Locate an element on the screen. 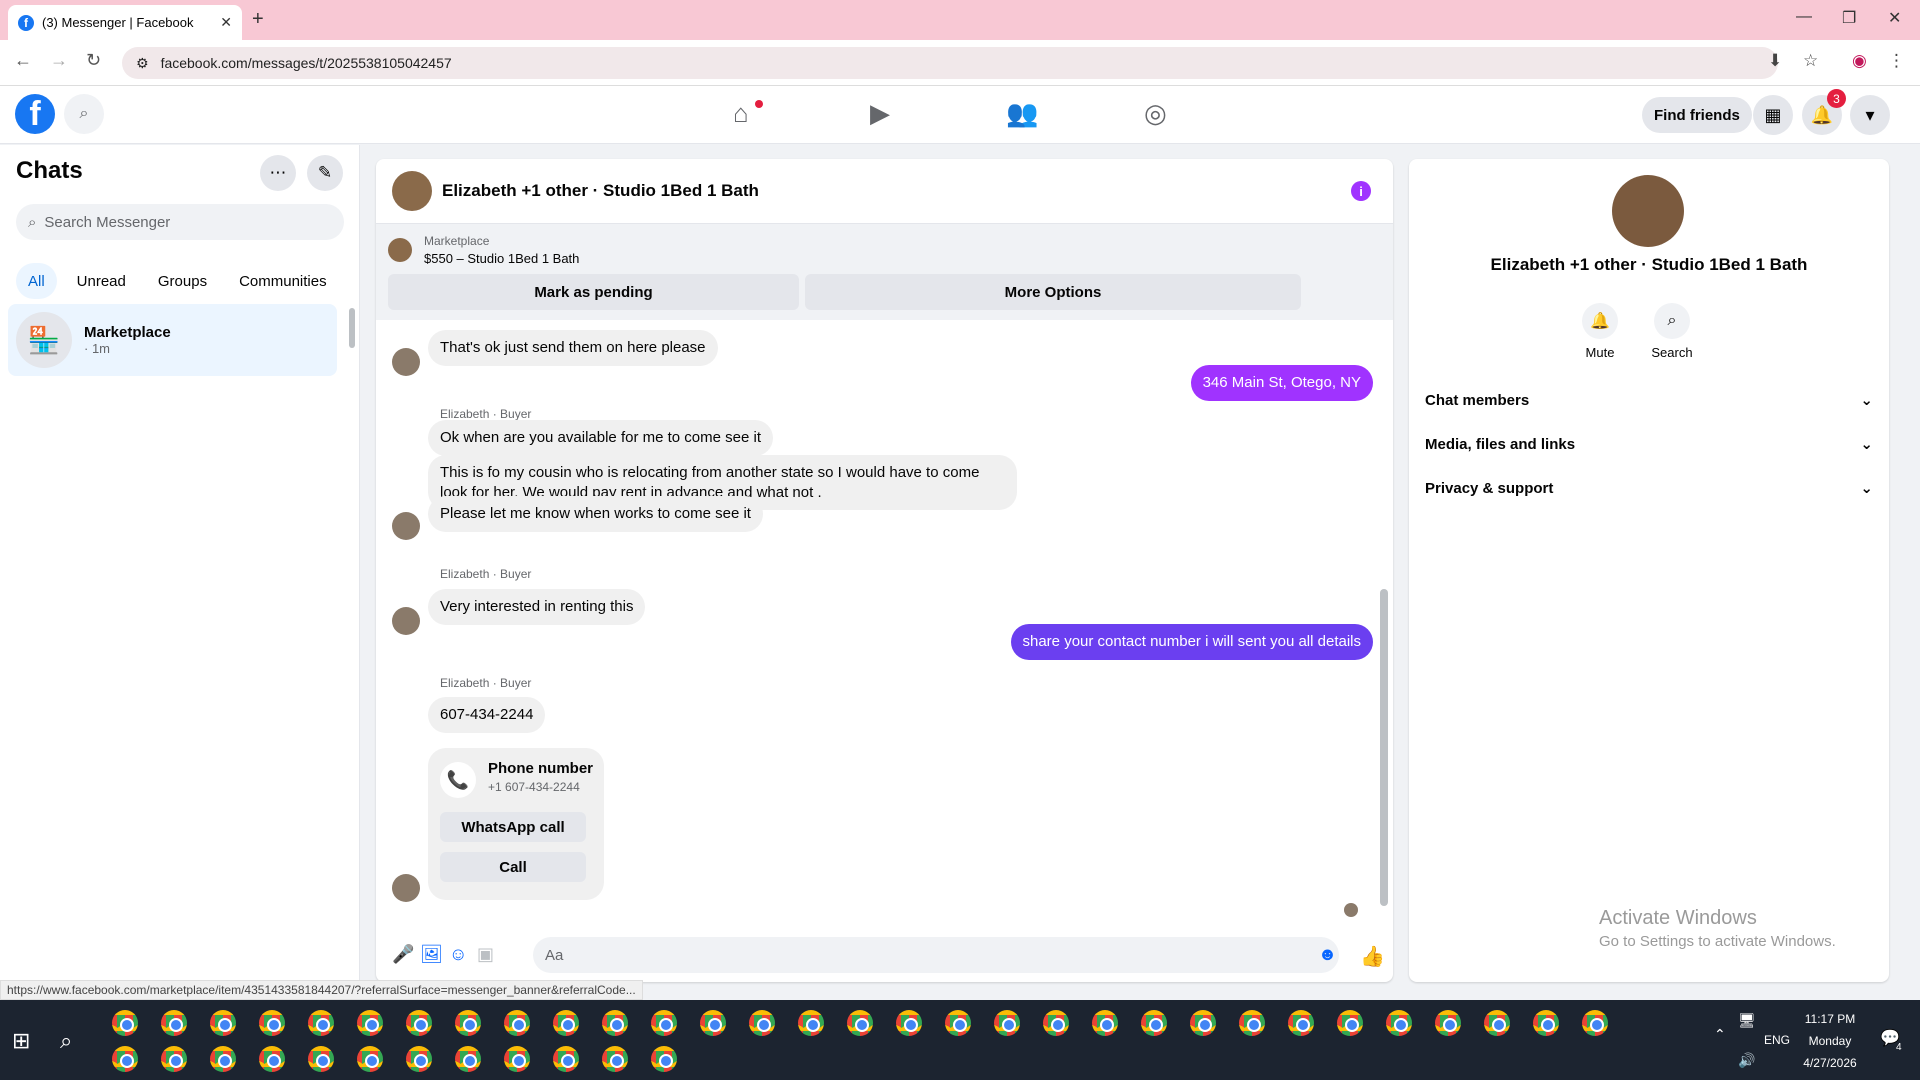  menu-grid-icon: ▦ is located at coordinates (1773, 115).